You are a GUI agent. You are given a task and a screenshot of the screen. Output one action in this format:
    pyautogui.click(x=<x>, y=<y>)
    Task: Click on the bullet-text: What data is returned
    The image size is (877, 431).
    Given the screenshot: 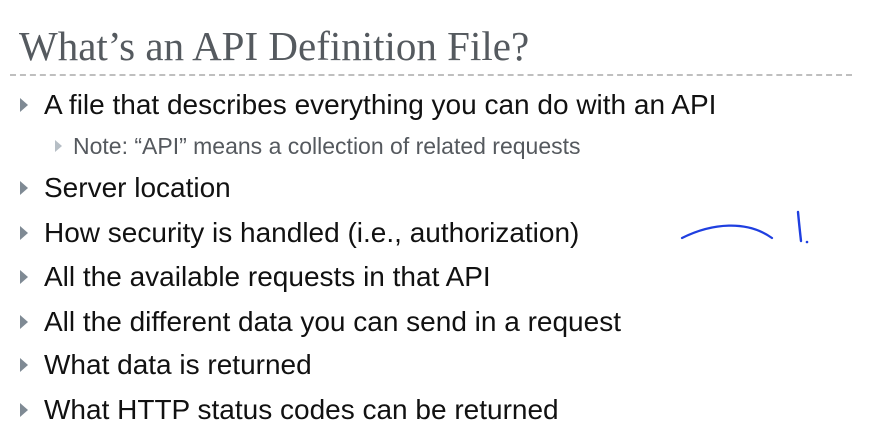 What is the action you would take?
    pyautogui.click(x=178, y=364)
    